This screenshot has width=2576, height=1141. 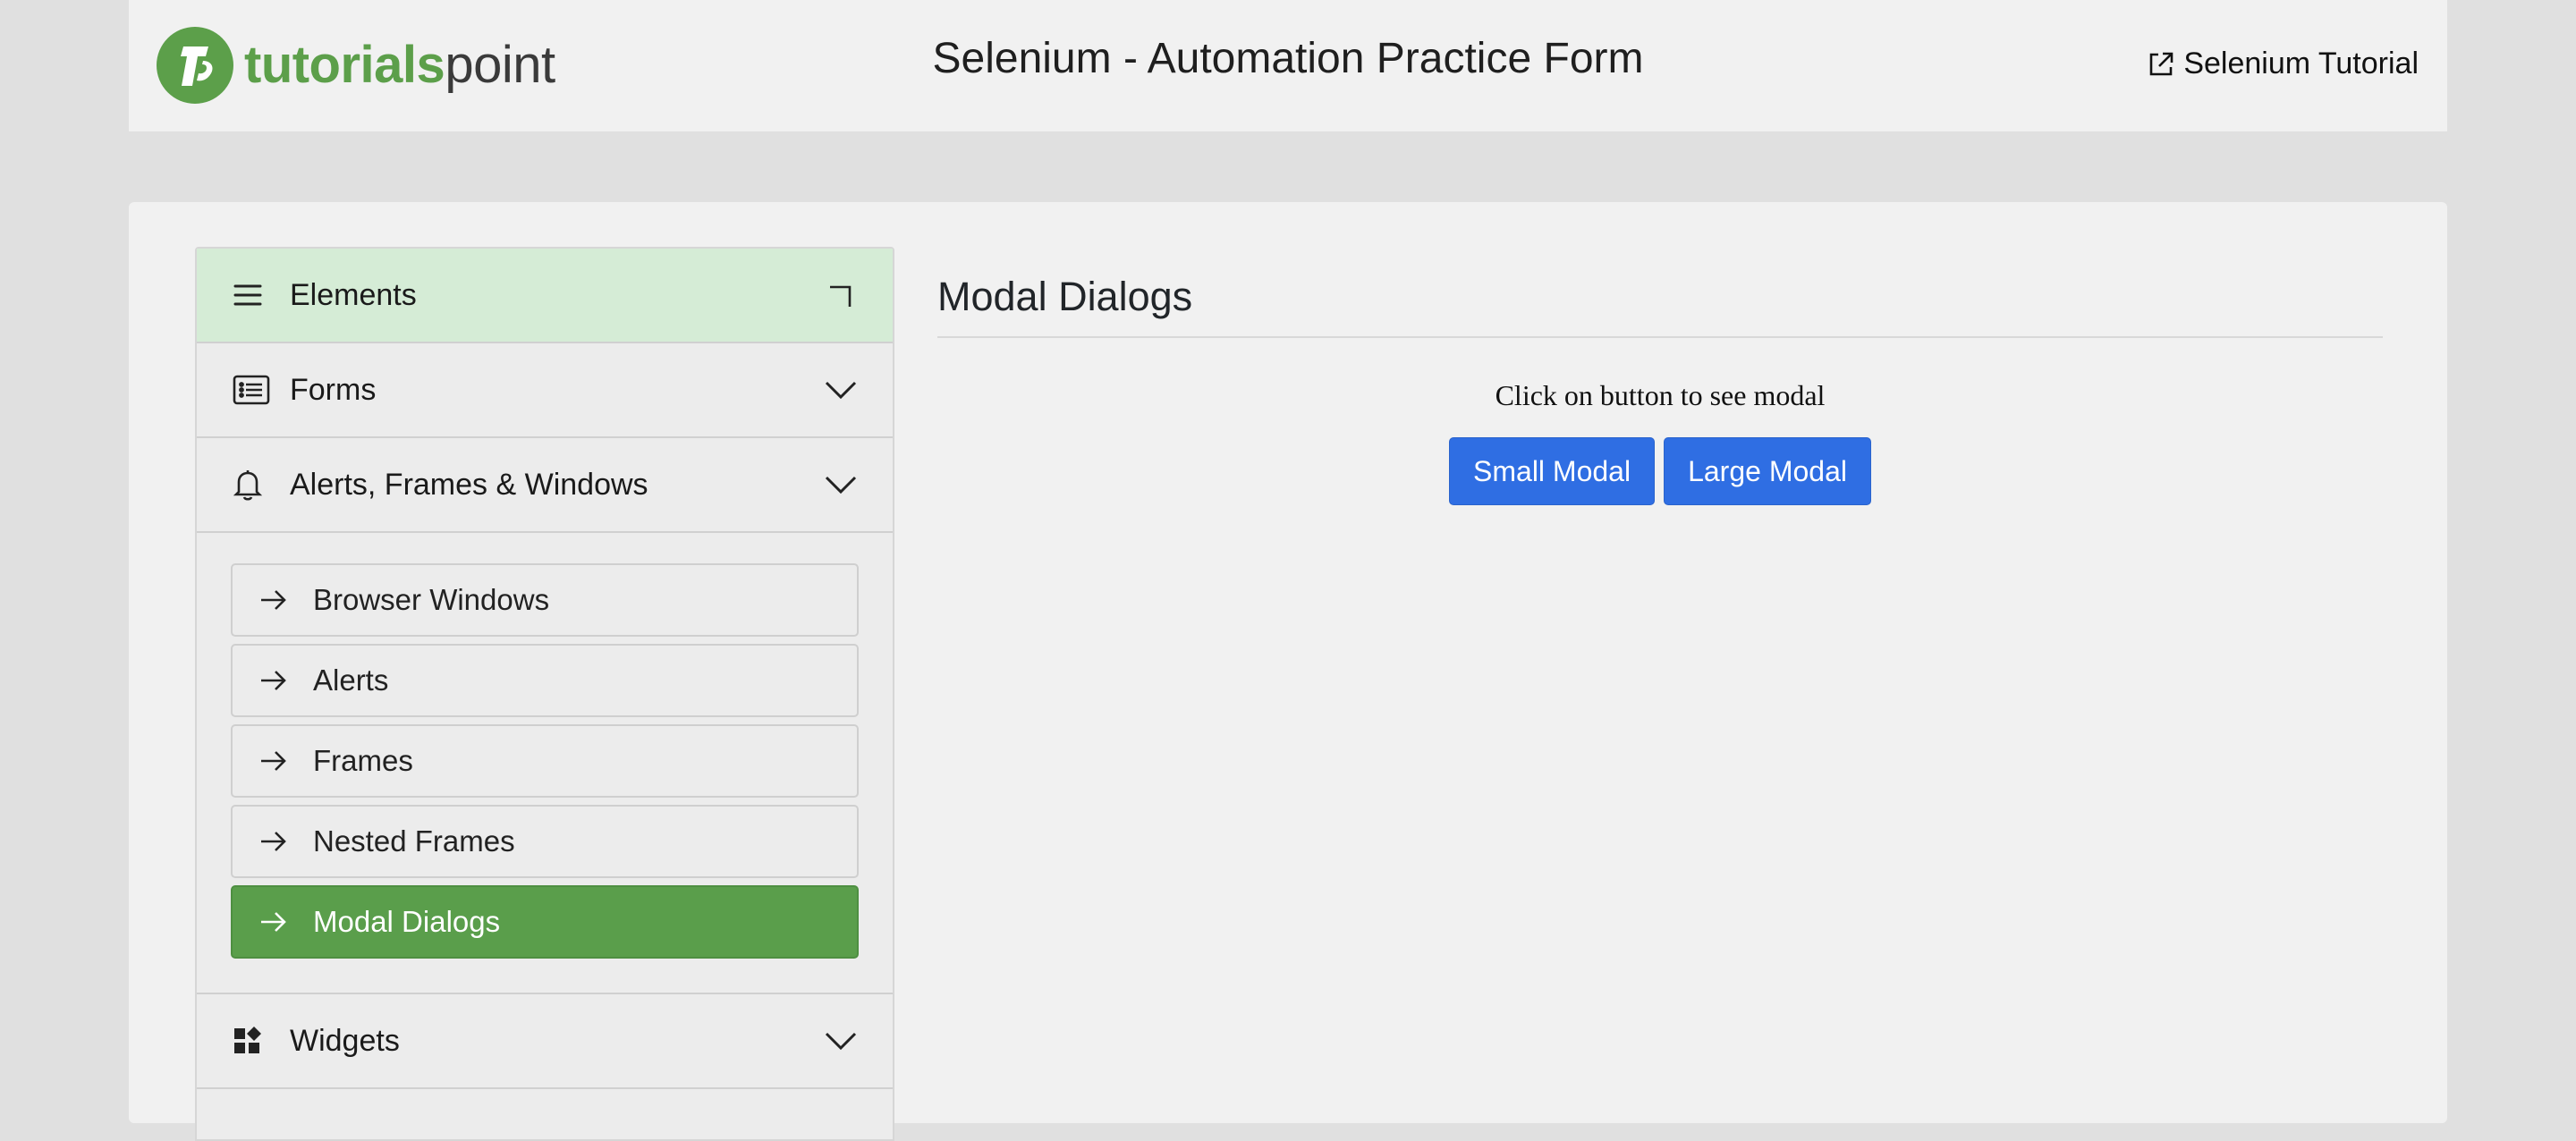 I want to click on page-title: Selenium - Automation Practice Form, so click(x=1288, y=58).